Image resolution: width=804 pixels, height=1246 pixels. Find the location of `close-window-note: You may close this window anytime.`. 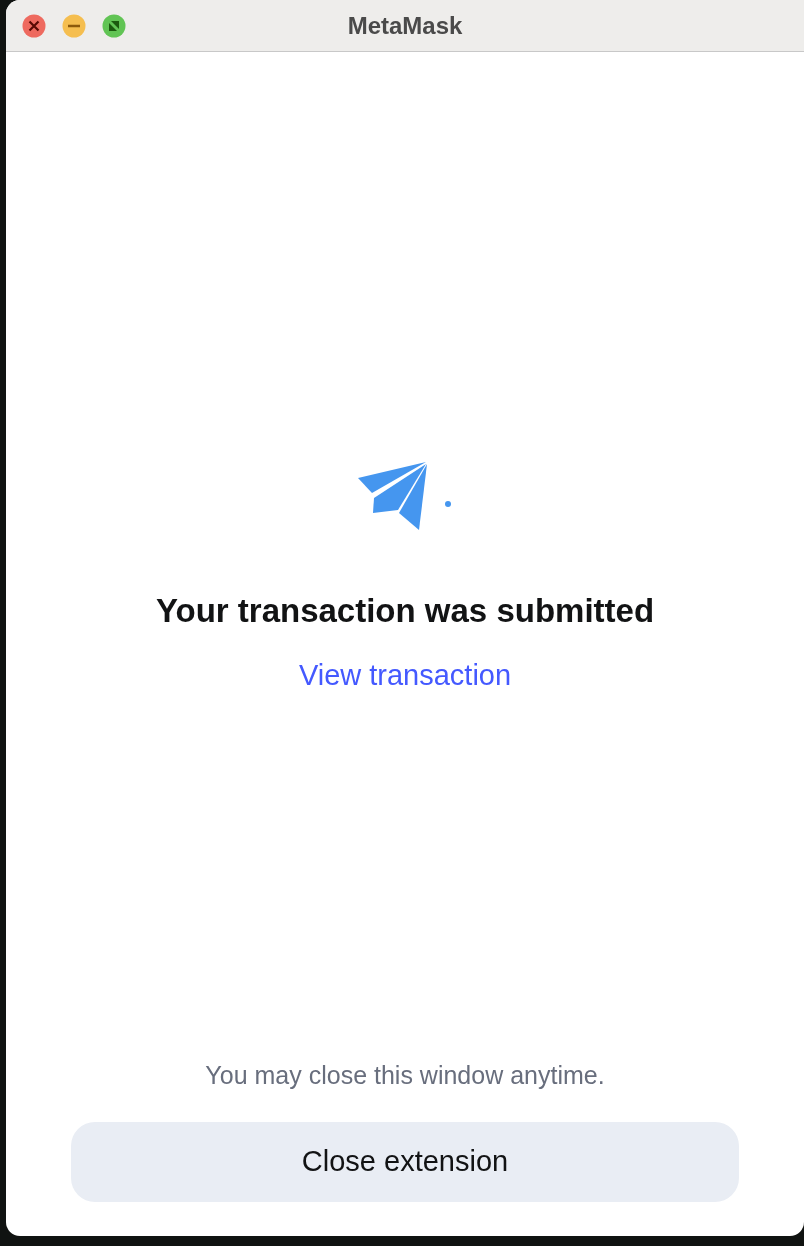

close-window-note: You may close this window anytime. is located at coordinates (405, 1075).